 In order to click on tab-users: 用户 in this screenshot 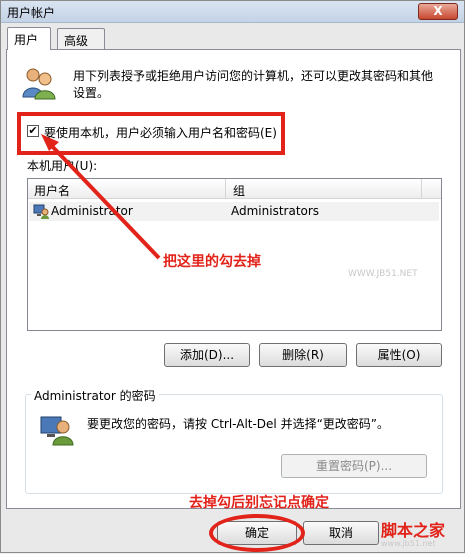, I will do `click(29, 38)`.